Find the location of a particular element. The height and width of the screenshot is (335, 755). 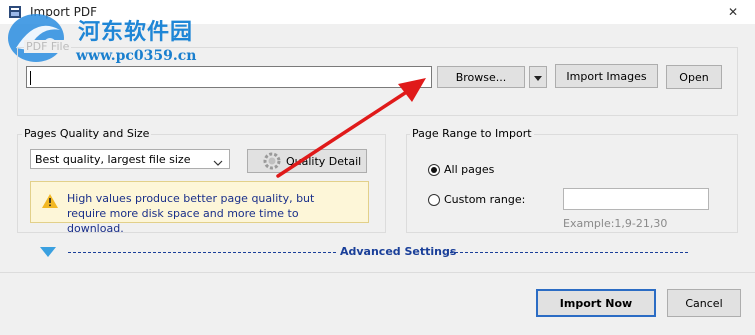

quality-select-value: Best quality, largest file size is located at coordinates (113, 159).